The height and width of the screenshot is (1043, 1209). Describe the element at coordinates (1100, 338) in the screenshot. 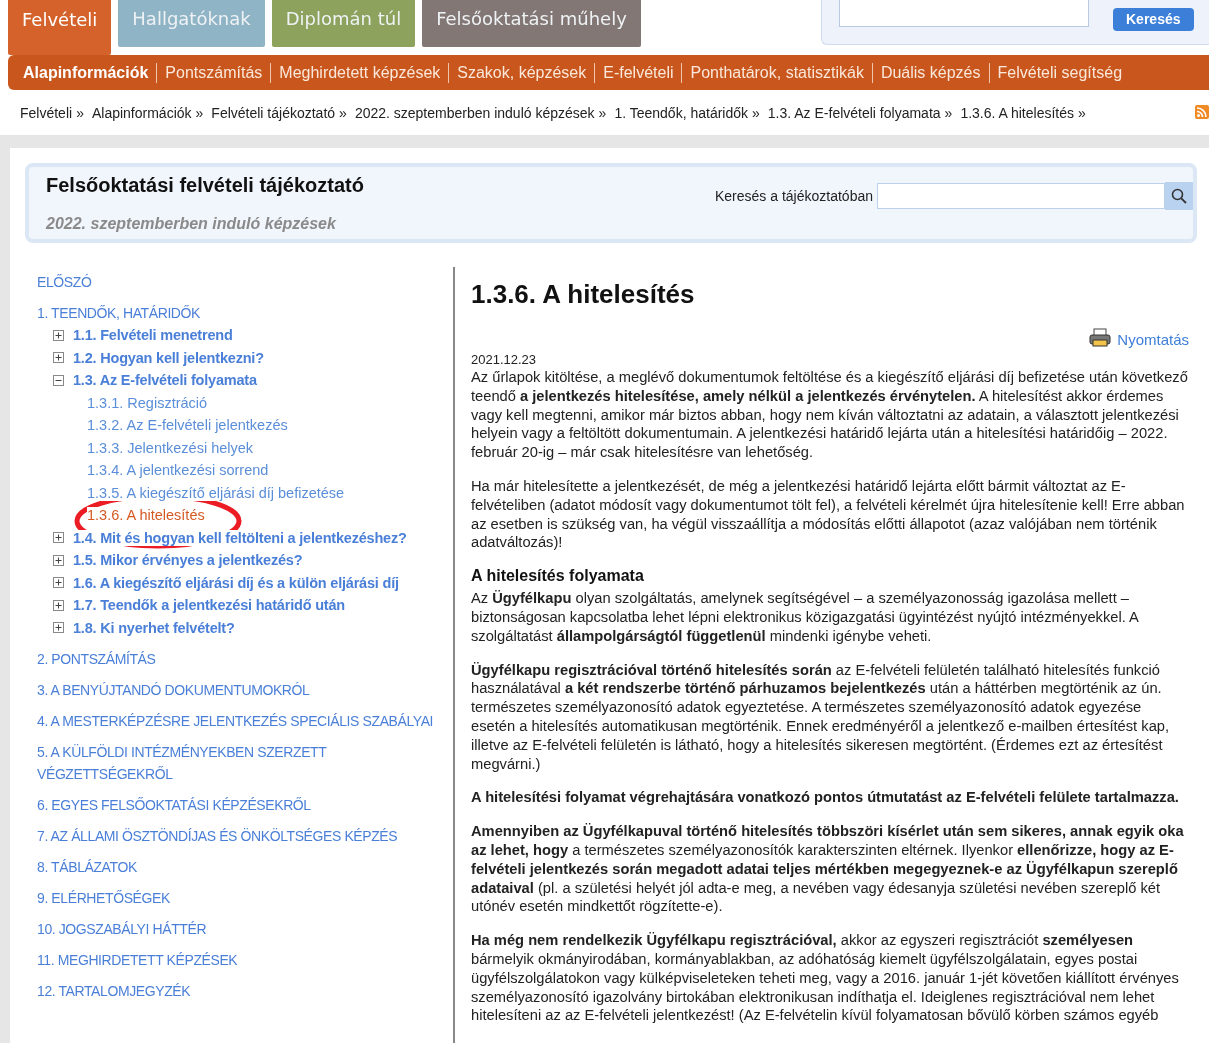

I see `printer-icon` at that location.